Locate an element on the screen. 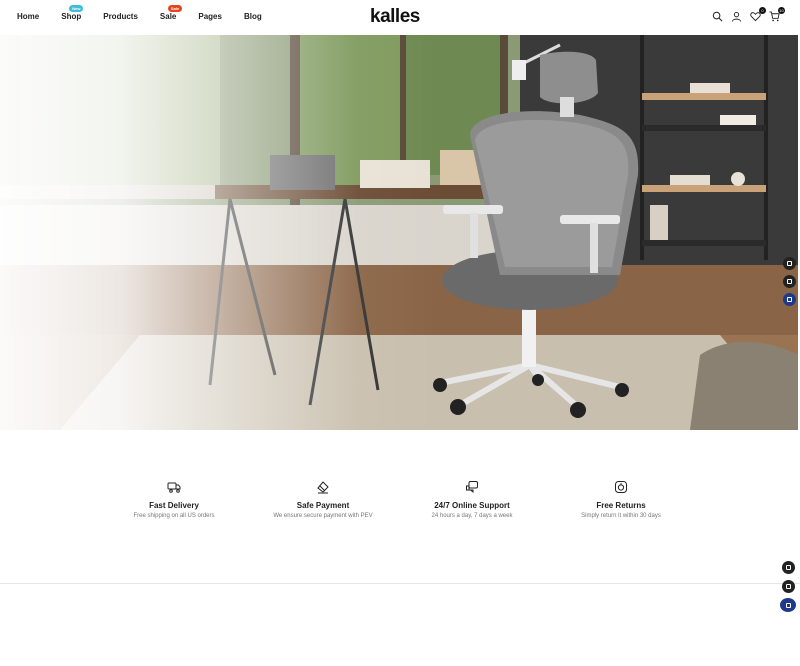 This screenshot has height=666, width=800. support-icon is located at coordinates (472, 487).